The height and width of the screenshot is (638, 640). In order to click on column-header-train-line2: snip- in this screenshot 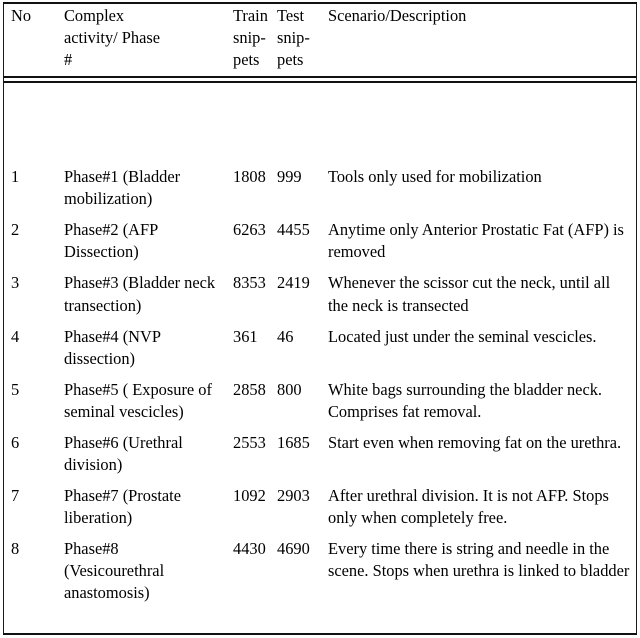, I will do `click(249, 38)`.